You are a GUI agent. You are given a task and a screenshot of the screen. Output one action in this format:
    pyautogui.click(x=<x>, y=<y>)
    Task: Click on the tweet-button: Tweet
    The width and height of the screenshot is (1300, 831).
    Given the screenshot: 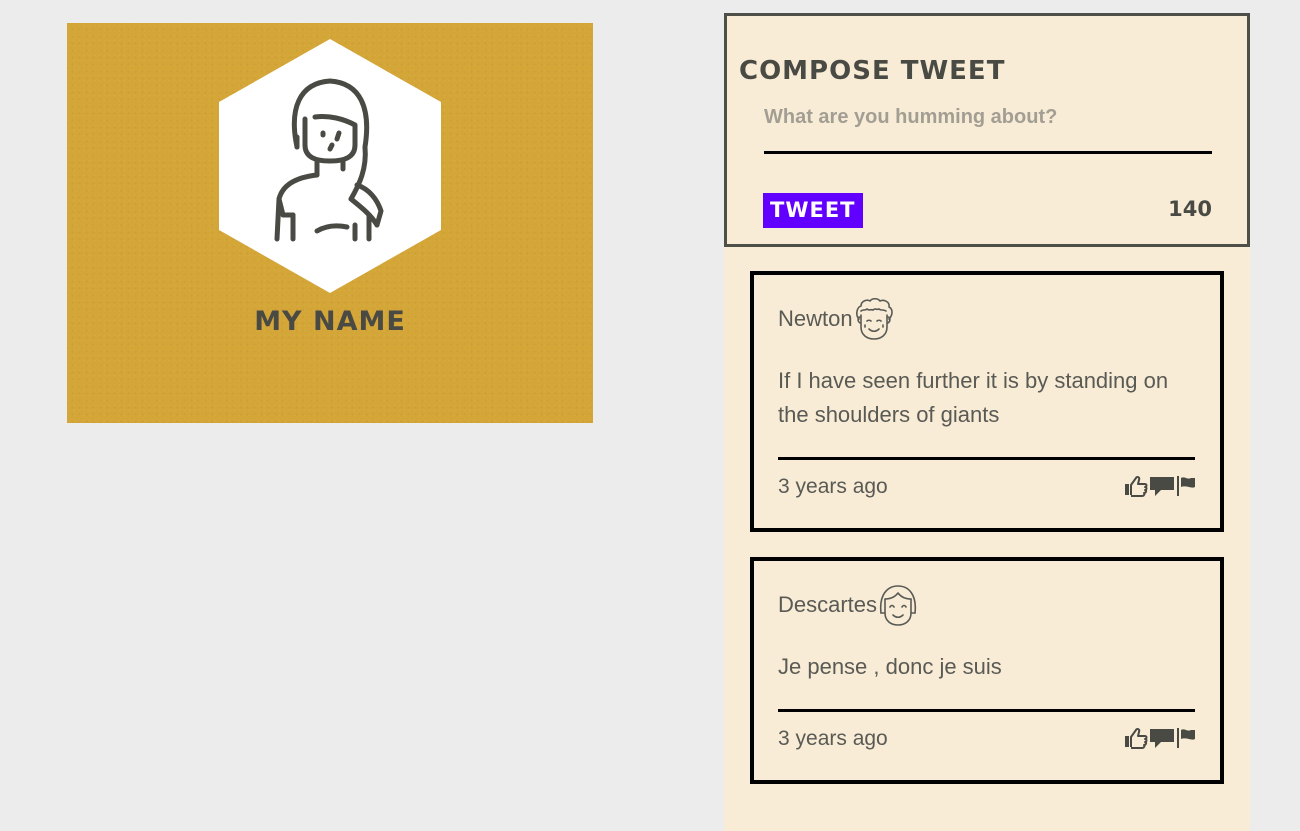 What is the action you would take?
    pyautogui.click(x=813, y=210)
    